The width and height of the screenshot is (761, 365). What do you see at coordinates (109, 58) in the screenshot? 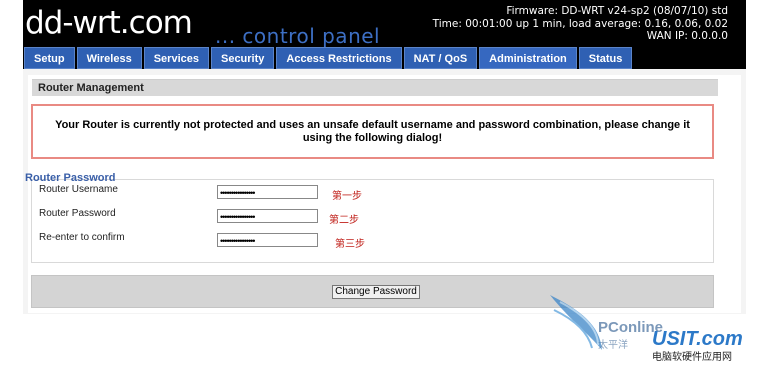
I see `tab-wireless: Wireless` at bounding box center [109, 58].